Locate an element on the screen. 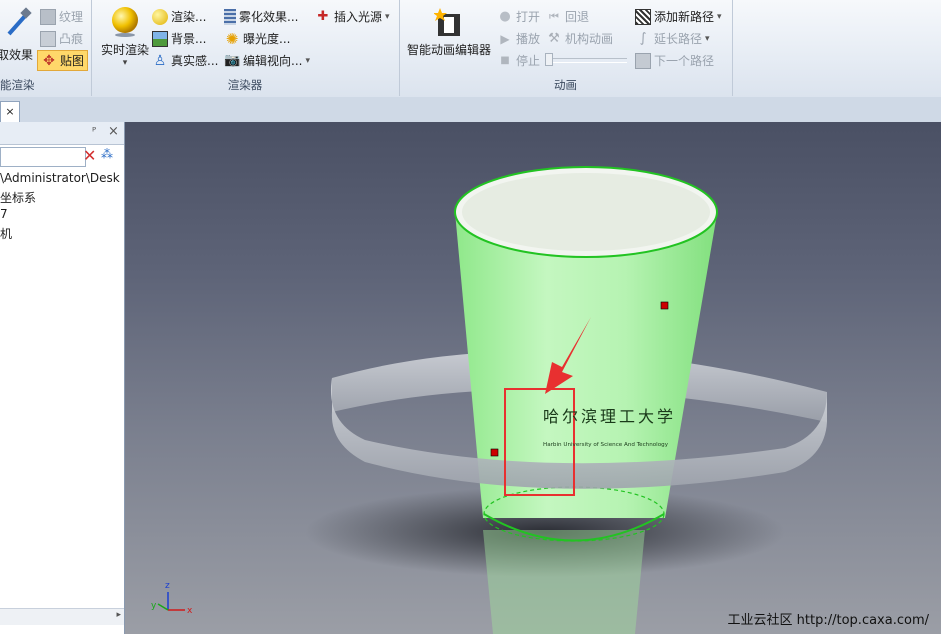 The image size is (941, 634). tree-item-2: 7 is located at coordinates (60, 214).